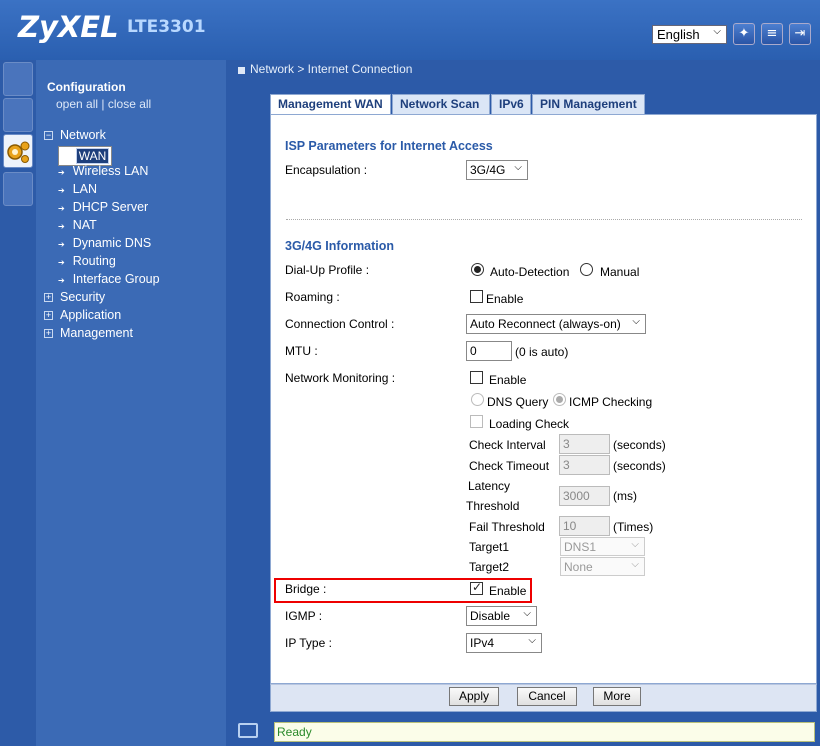 This screenshot has width=820, height=746. Describe the element at coordinates (545, 324) in the screenshot. I see `connection-control-value: Auto Reconnect (always-on)` at that location.